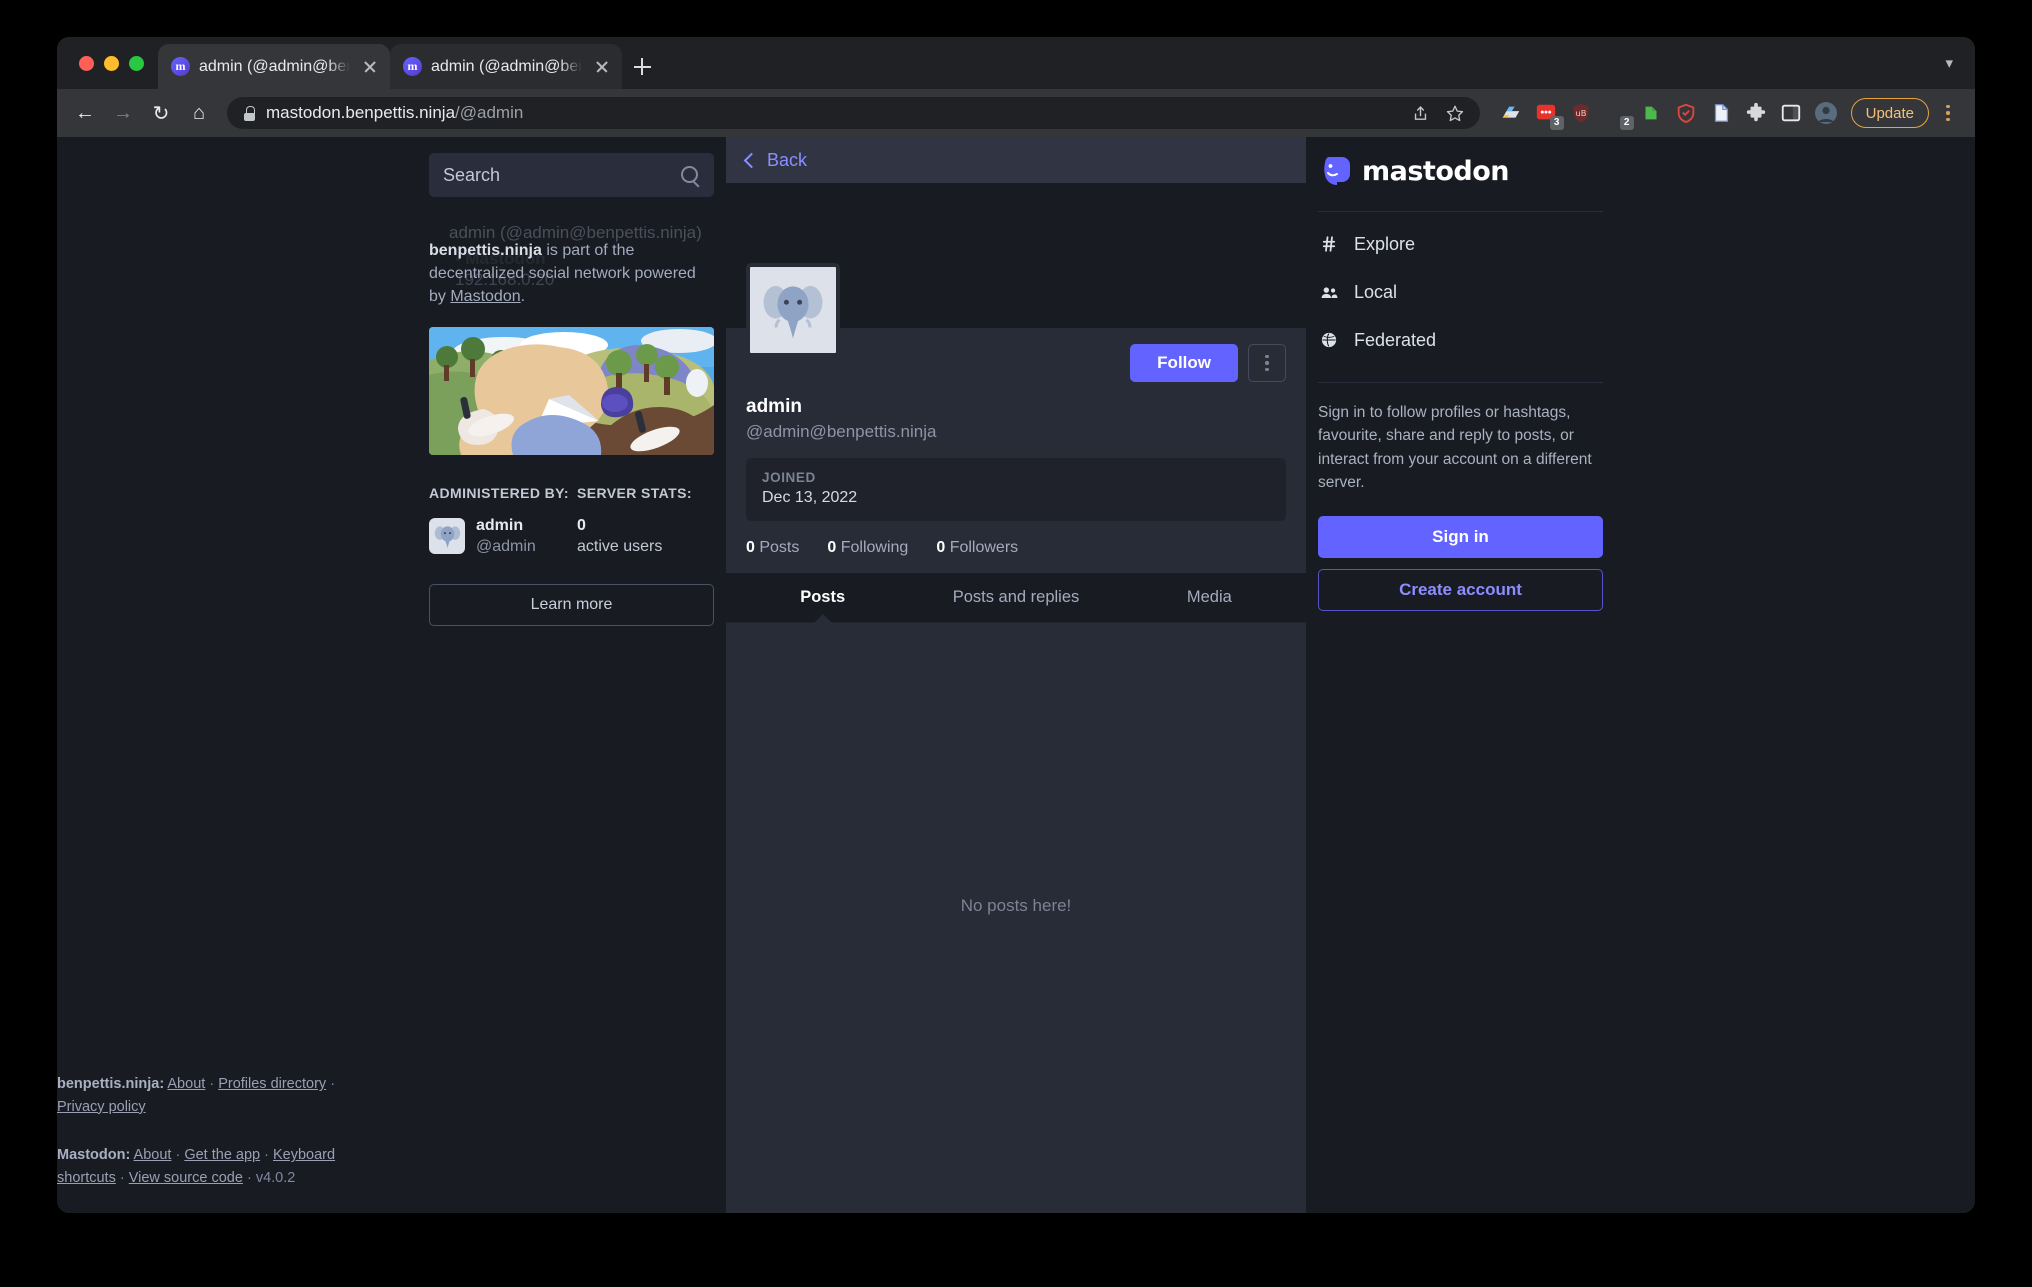 The image size is (2032, 1287). What do you see at coordinates (1395, 339) in the screenshot?
I see `sidebar-item-label: Federated` at bounding box center [1395, 339].